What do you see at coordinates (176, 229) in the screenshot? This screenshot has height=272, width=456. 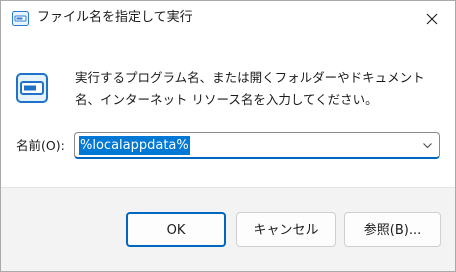 I see `ok-button: OK` at bounding box center [176, 229].